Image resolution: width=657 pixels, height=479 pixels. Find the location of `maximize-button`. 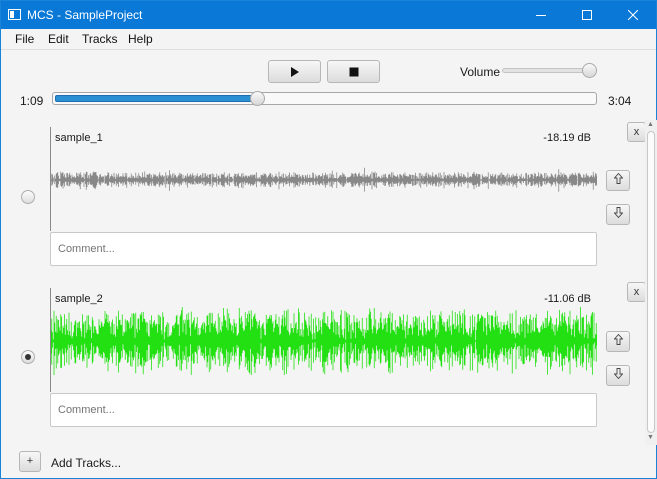

maximize-button is located at coordinates (587, 15).